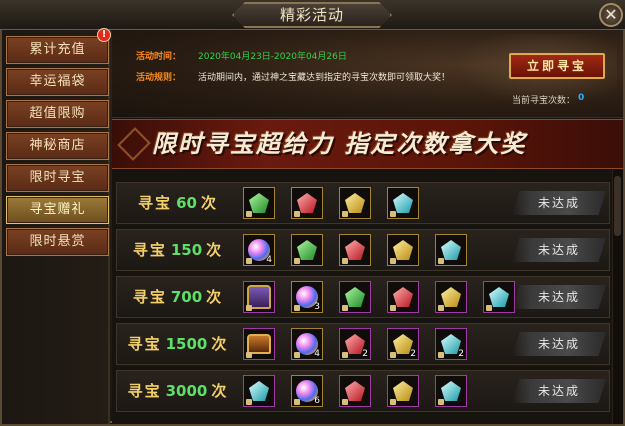 Image resolution: width=625 pixels, height=426 pixels. What do you see at coordinates (186, 391) in the screenshot?
I see `row-count: 3000` at bounding box center [186, 391].